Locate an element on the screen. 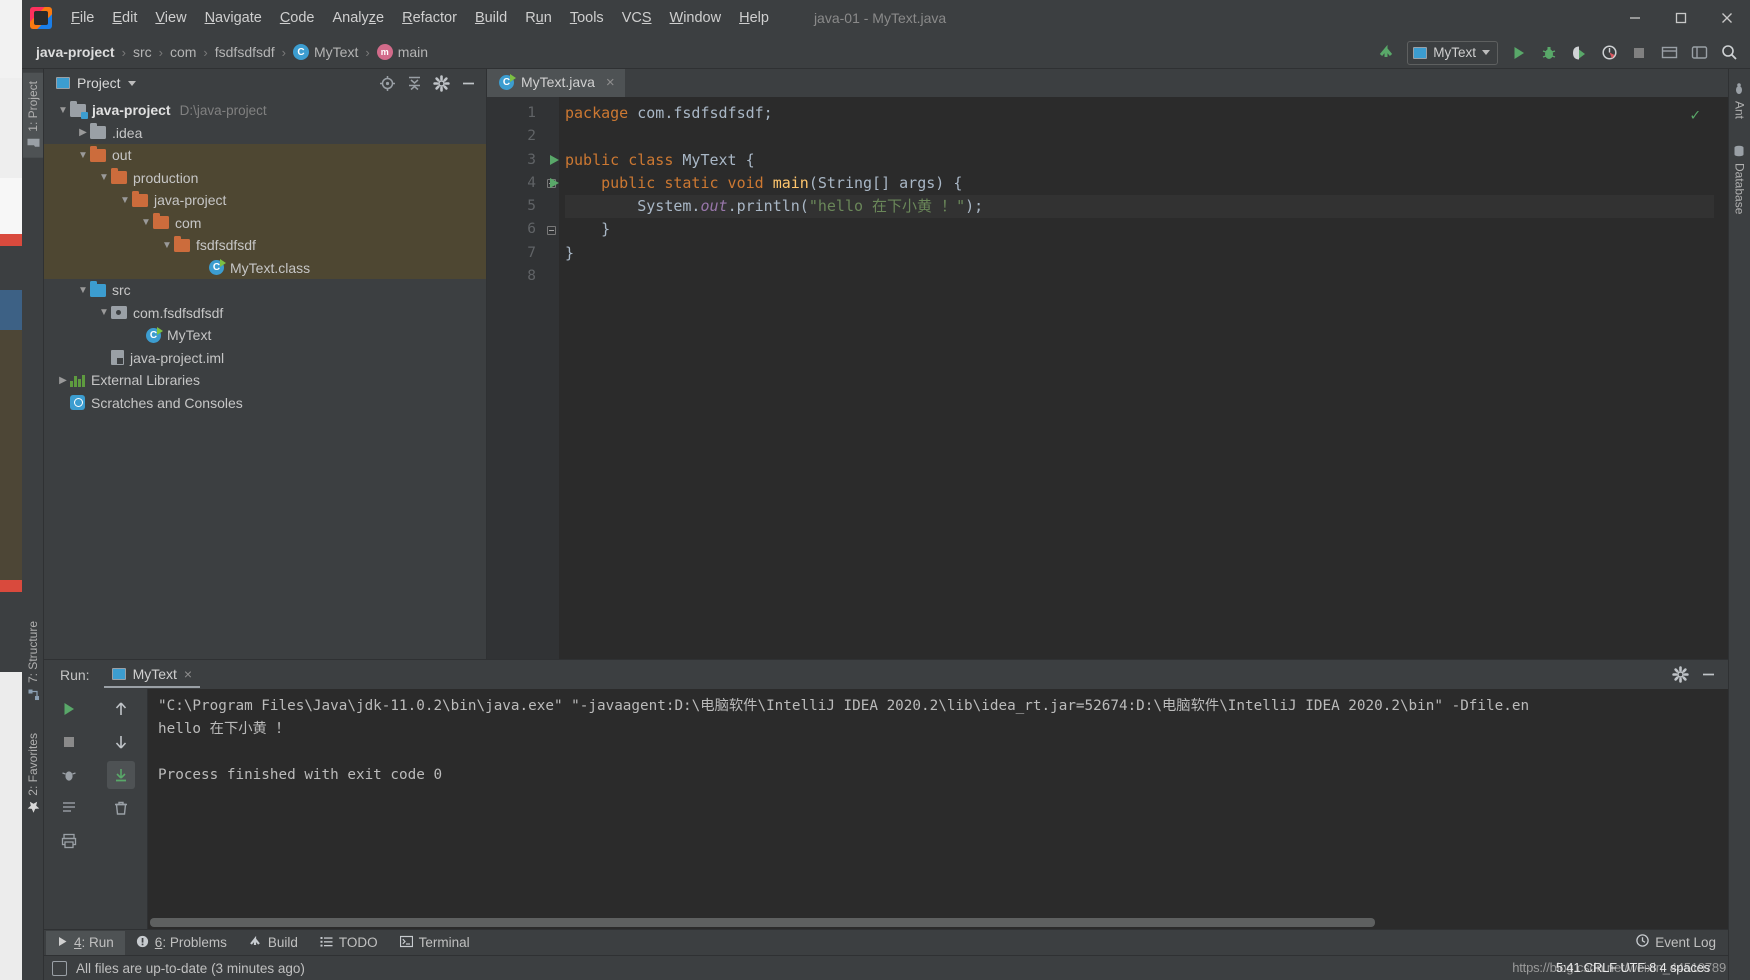 The width and height of the screenshot is (1750, 980). fold-marker-close is located at coordinates (551, 229).